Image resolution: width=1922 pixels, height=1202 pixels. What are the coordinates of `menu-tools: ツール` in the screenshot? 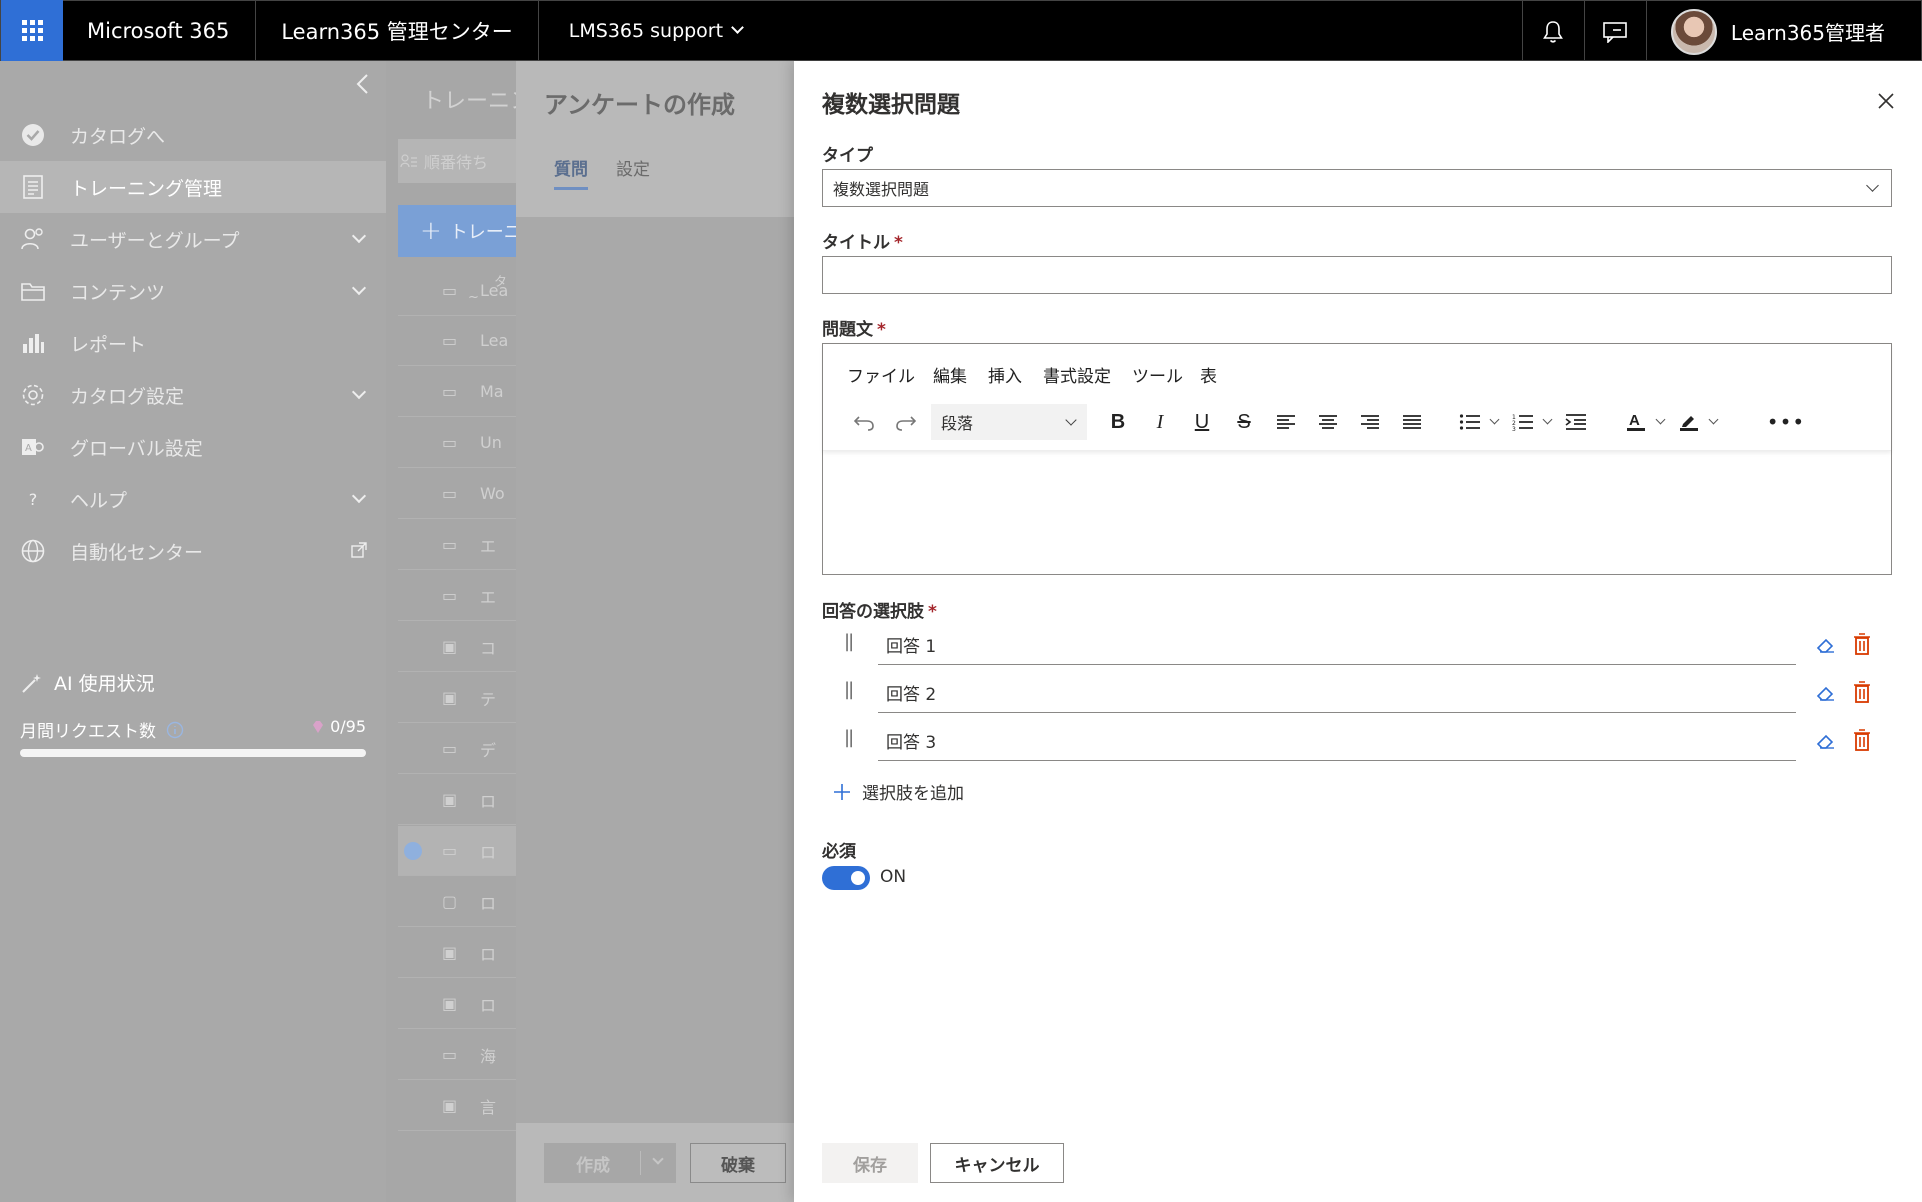 It's located at (1157, 374).